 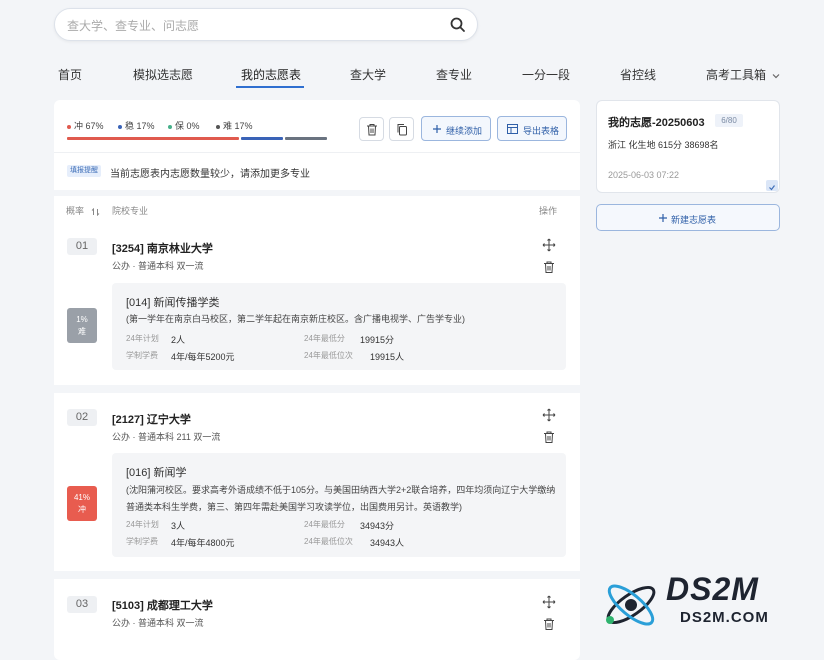 I want to click on col-prob-label: 概率, so click(x=75, y=211).